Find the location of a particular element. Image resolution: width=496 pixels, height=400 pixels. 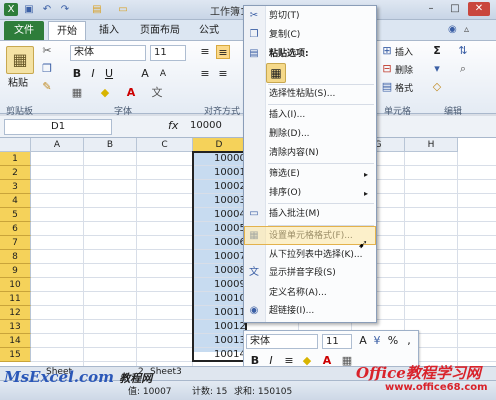

mini-currency-icon: ¥ is located at coordinates (377, 341).